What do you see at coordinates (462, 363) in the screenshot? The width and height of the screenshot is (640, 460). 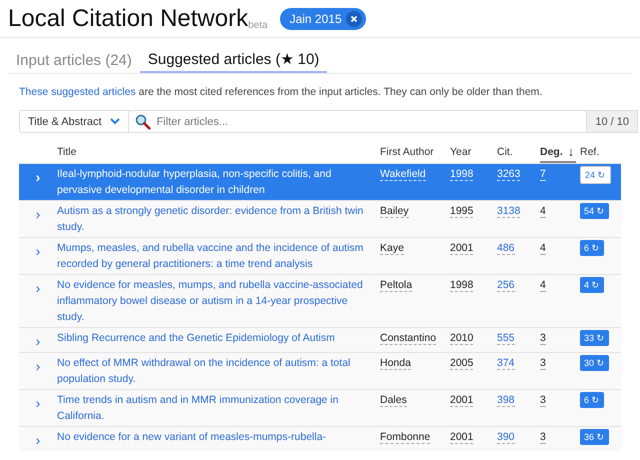 I see `year-cell: 2005` at bounding box center [462, 363].